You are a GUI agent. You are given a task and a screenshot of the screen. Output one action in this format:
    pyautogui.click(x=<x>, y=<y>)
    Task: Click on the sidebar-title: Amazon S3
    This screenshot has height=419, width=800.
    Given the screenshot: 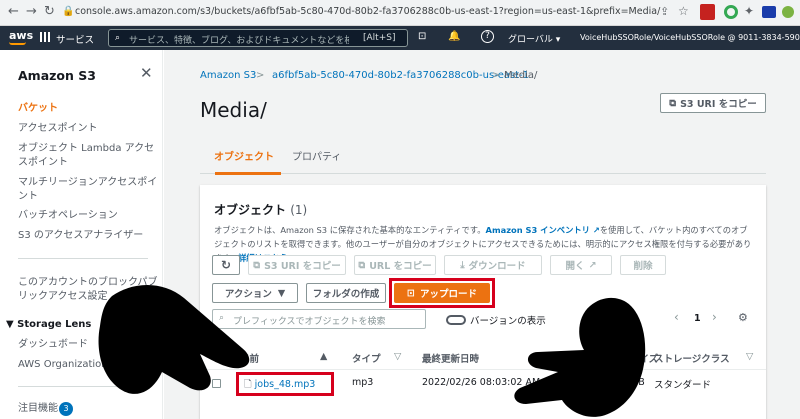 What is the action you would take?
    pyautogui.click(x=57, y=75)
    